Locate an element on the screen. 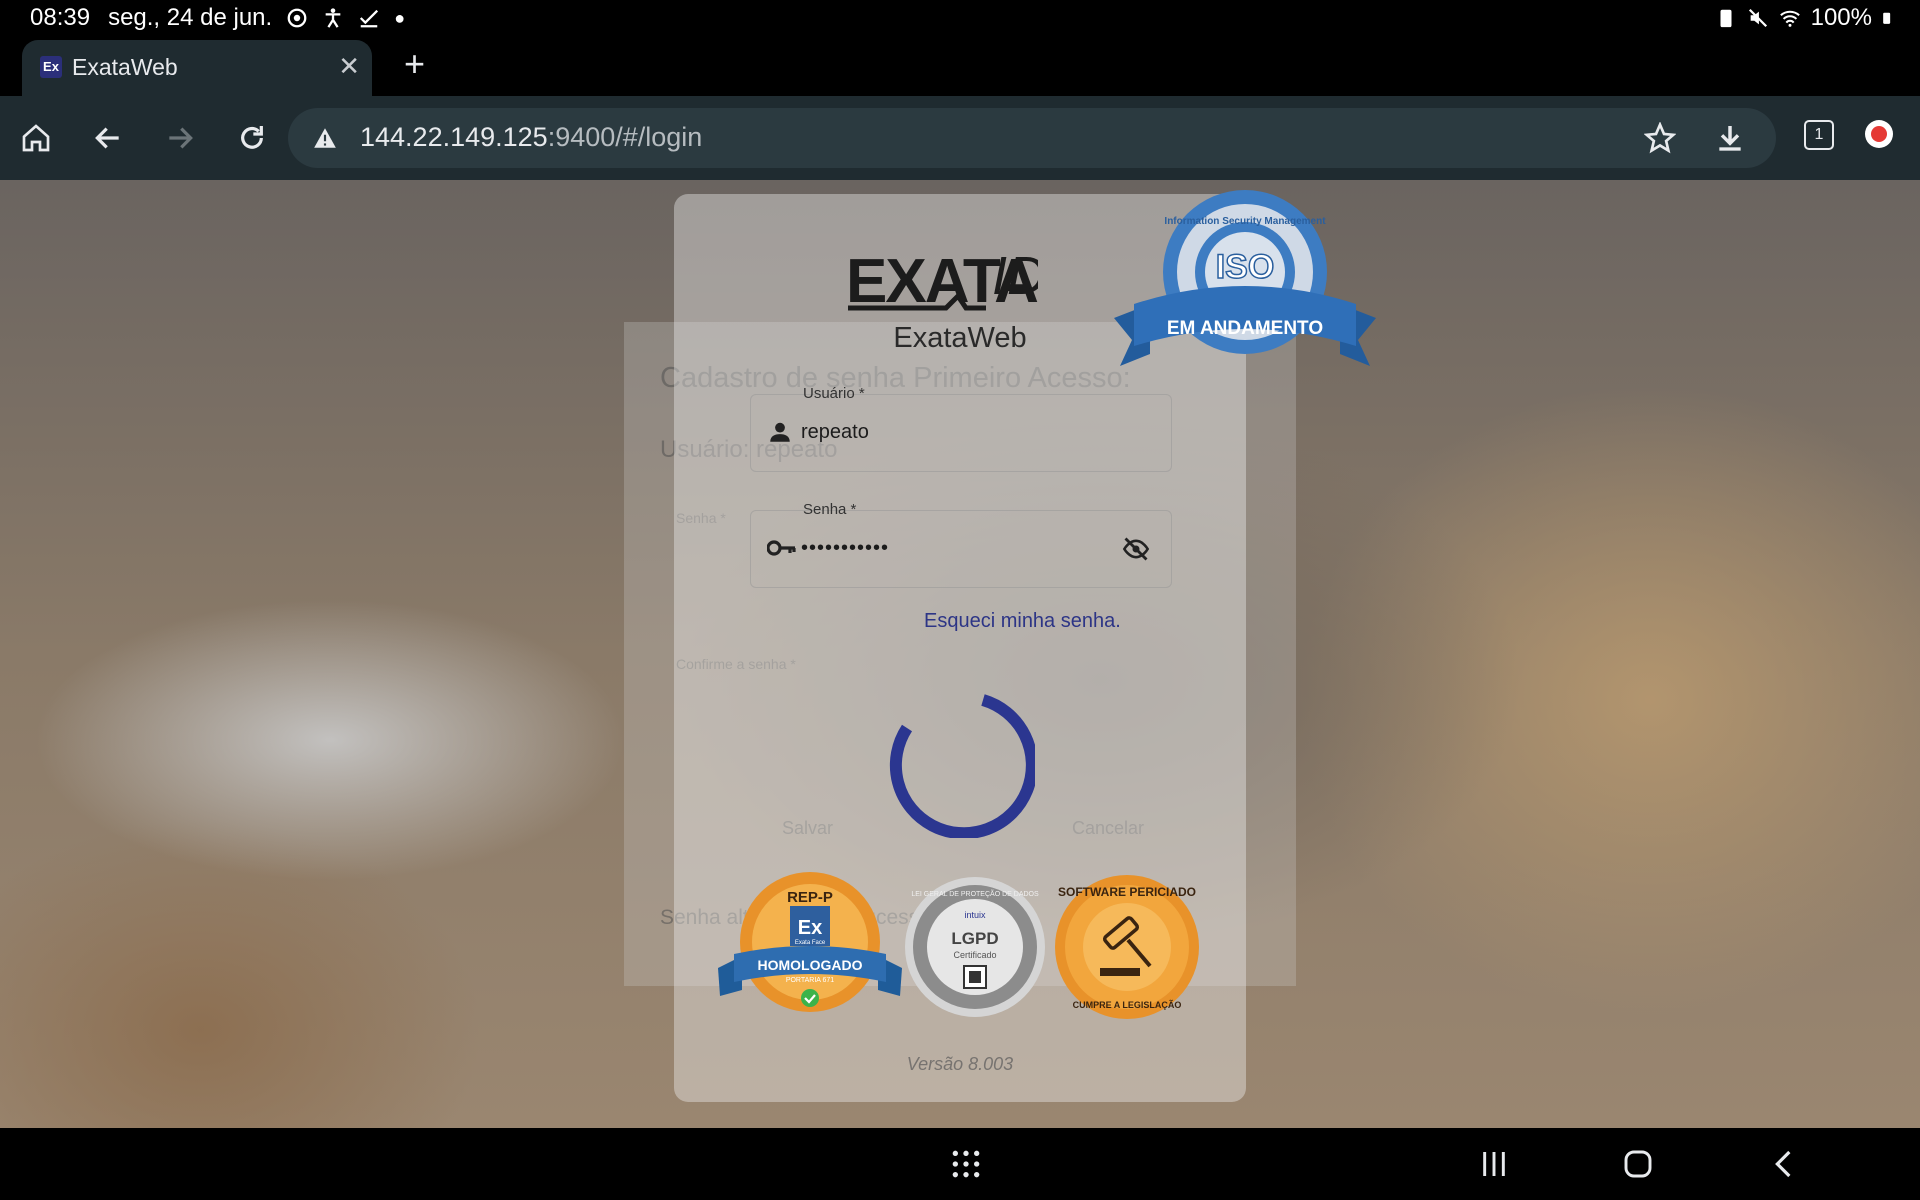  browser-tab: Ex ExataWeb ✕ is located at coordinates (197, 68).